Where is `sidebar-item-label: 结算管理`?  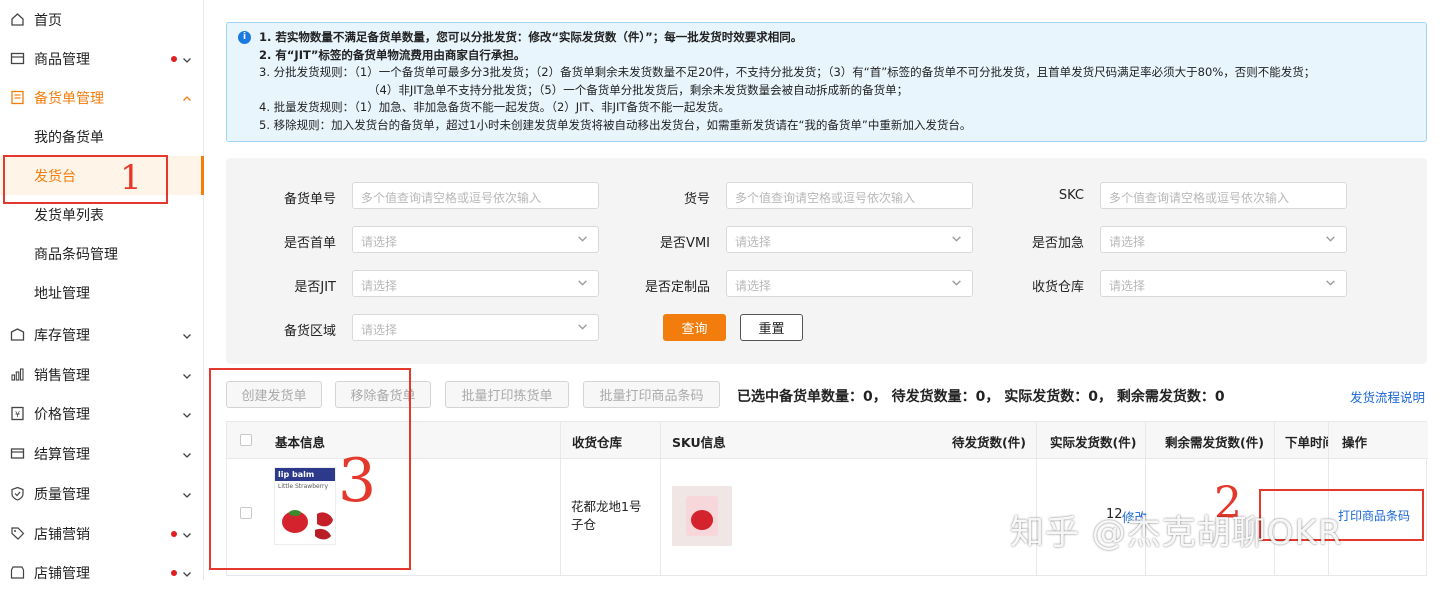 sidebar-item-label: 结算管理 is located at coordinates (62, 454).